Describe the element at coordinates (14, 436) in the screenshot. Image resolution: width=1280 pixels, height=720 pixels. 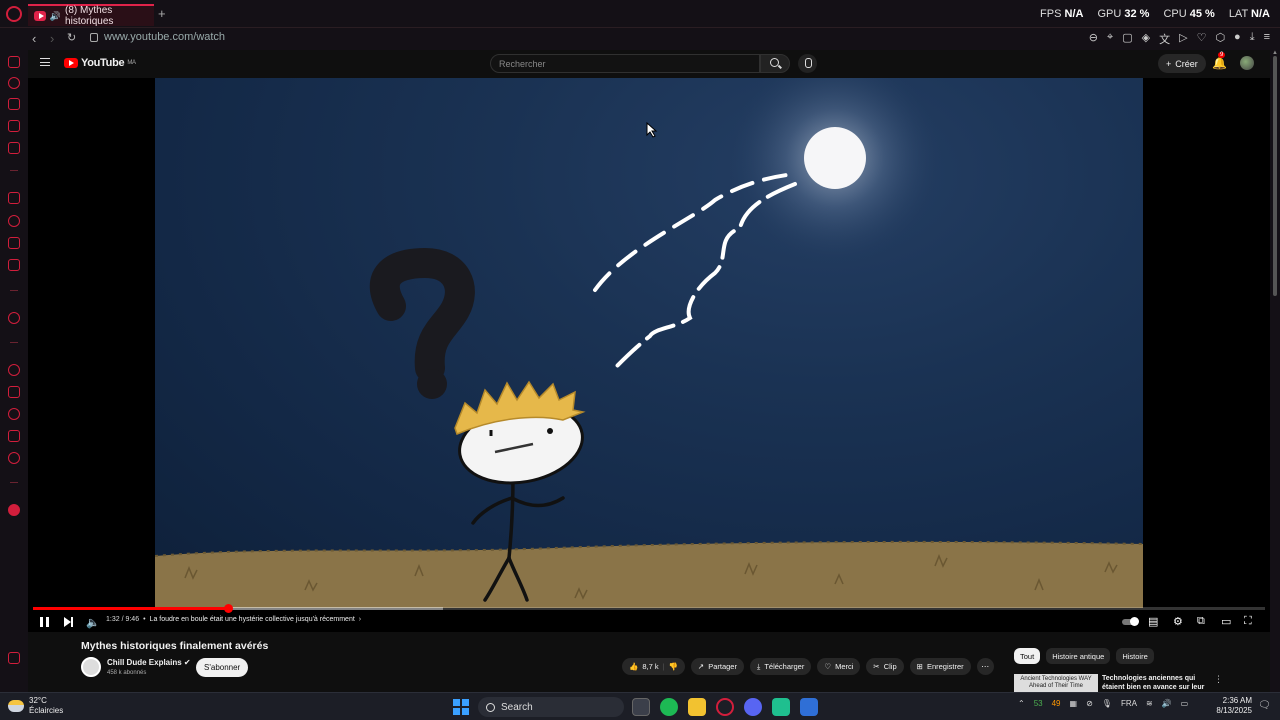
I see `cube-icon` at that location.